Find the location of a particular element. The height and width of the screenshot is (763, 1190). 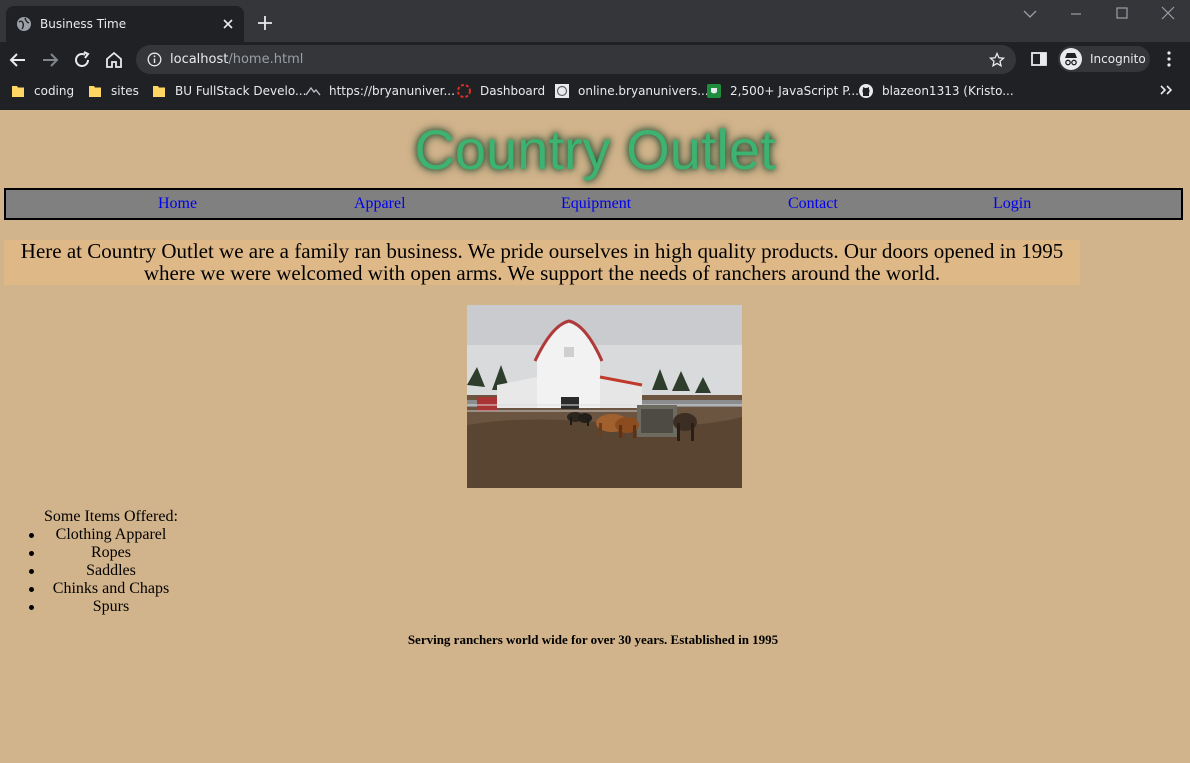

url-text: localhost/home.html is located at coordinates (236, 59).